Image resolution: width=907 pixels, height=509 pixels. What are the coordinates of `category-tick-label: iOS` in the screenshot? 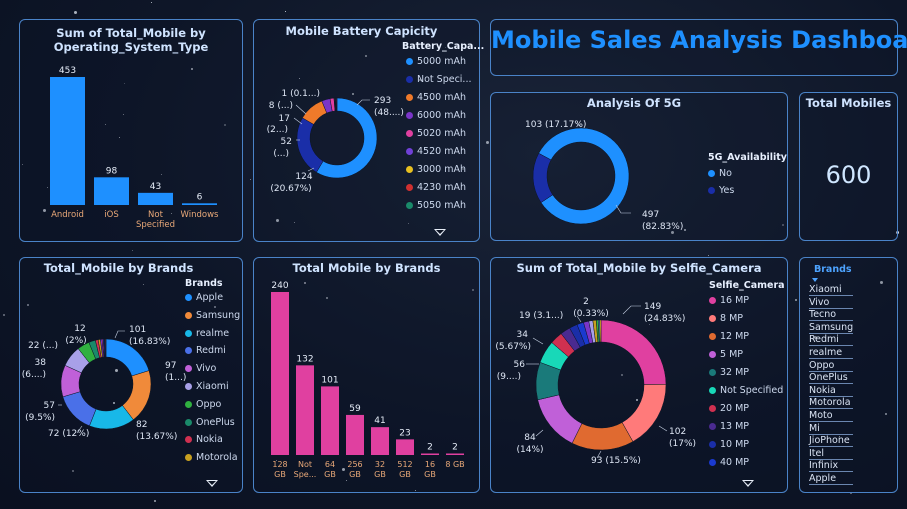 It's located at (111, 215).